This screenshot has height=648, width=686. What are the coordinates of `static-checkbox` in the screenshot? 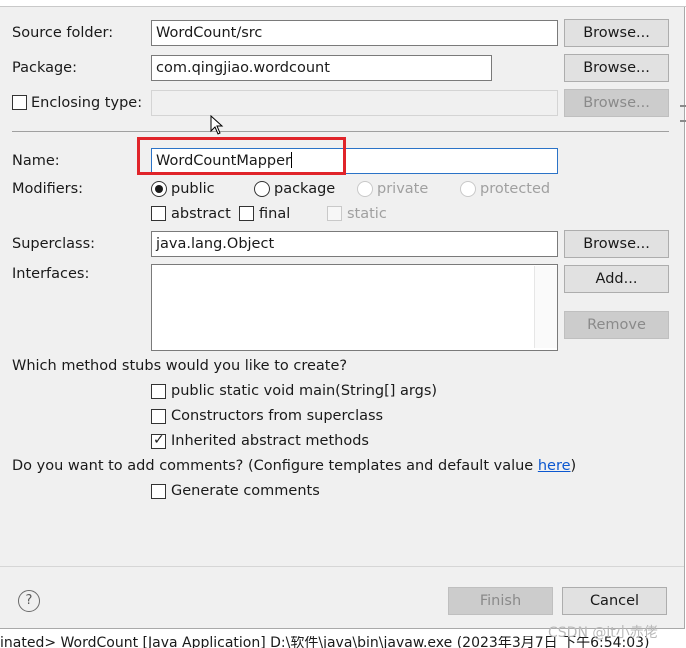 It's located at (334, 213).